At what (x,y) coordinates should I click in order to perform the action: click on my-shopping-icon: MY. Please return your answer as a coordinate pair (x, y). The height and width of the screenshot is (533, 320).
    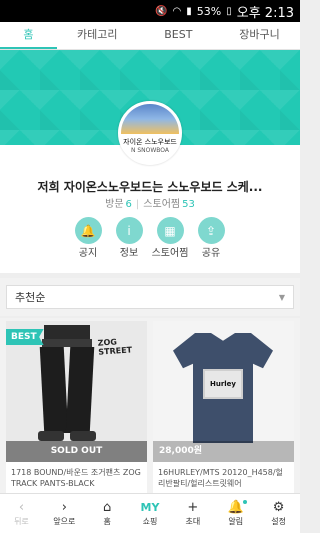
    Looking at the image, I should click on (150, 507).